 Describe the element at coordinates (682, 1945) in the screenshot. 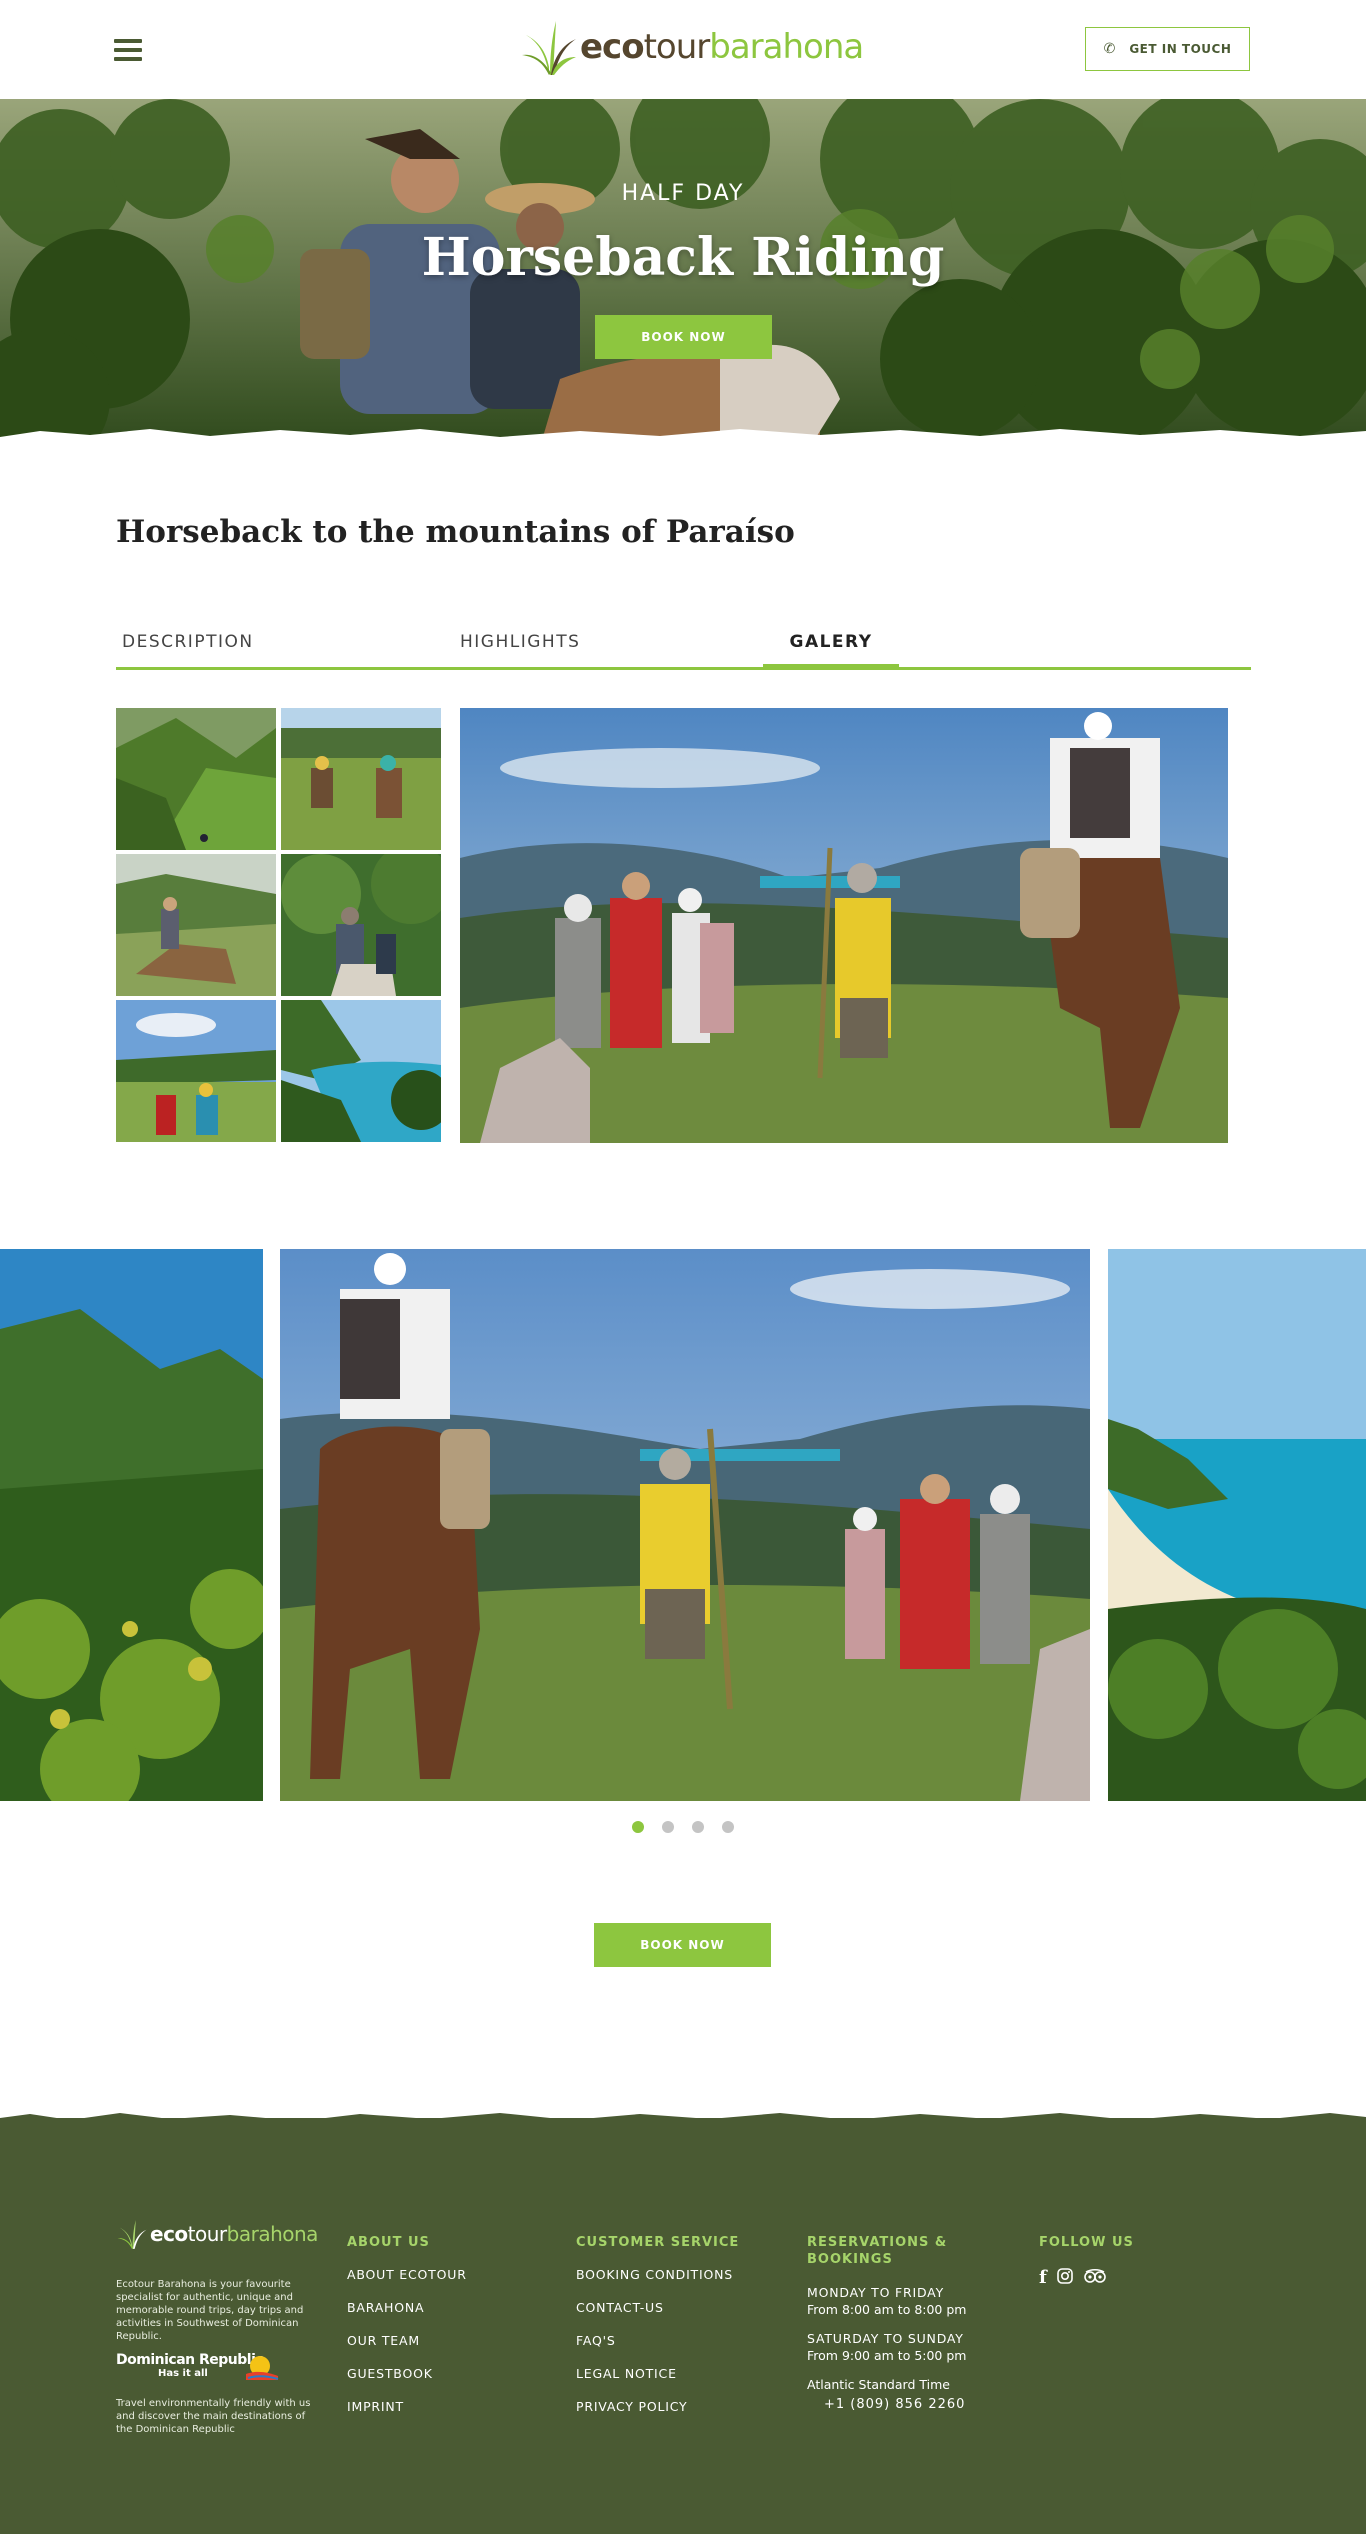

I see `book-now-button: BOOK NOW` at that location.